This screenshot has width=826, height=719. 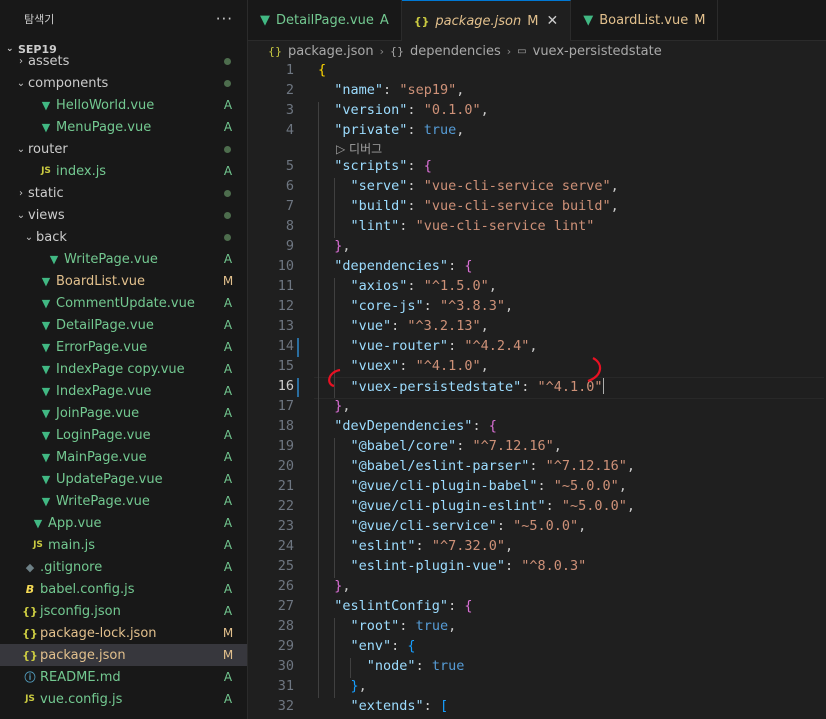 I want to click on tree-file: ▼ UpdatePage.vue A, so click(x=123, y=479).